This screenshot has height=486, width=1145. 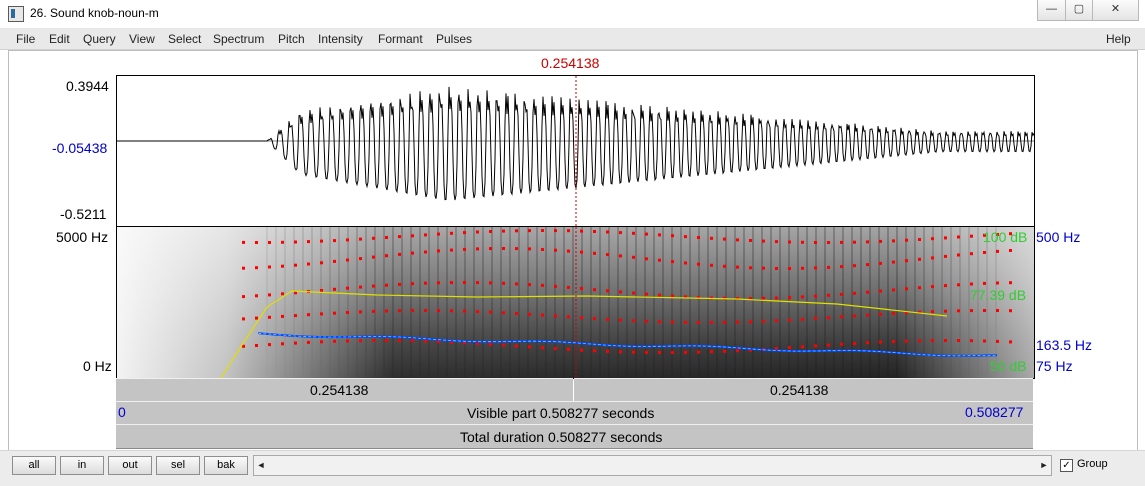 What do you see at coordinates (226, 465) in the screenshot?
I see `zoom-back-button: bak` at bounding box center [226, 465].